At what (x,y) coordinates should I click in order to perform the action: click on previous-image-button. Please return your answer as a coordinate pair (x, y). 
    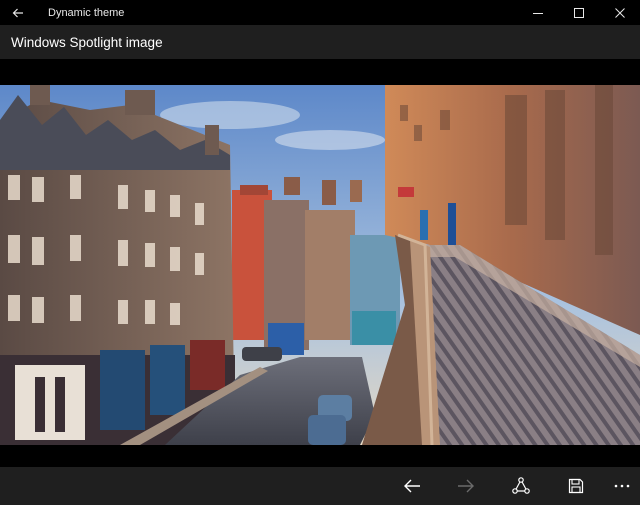
    Looking at the image, I should click on (412, 486).